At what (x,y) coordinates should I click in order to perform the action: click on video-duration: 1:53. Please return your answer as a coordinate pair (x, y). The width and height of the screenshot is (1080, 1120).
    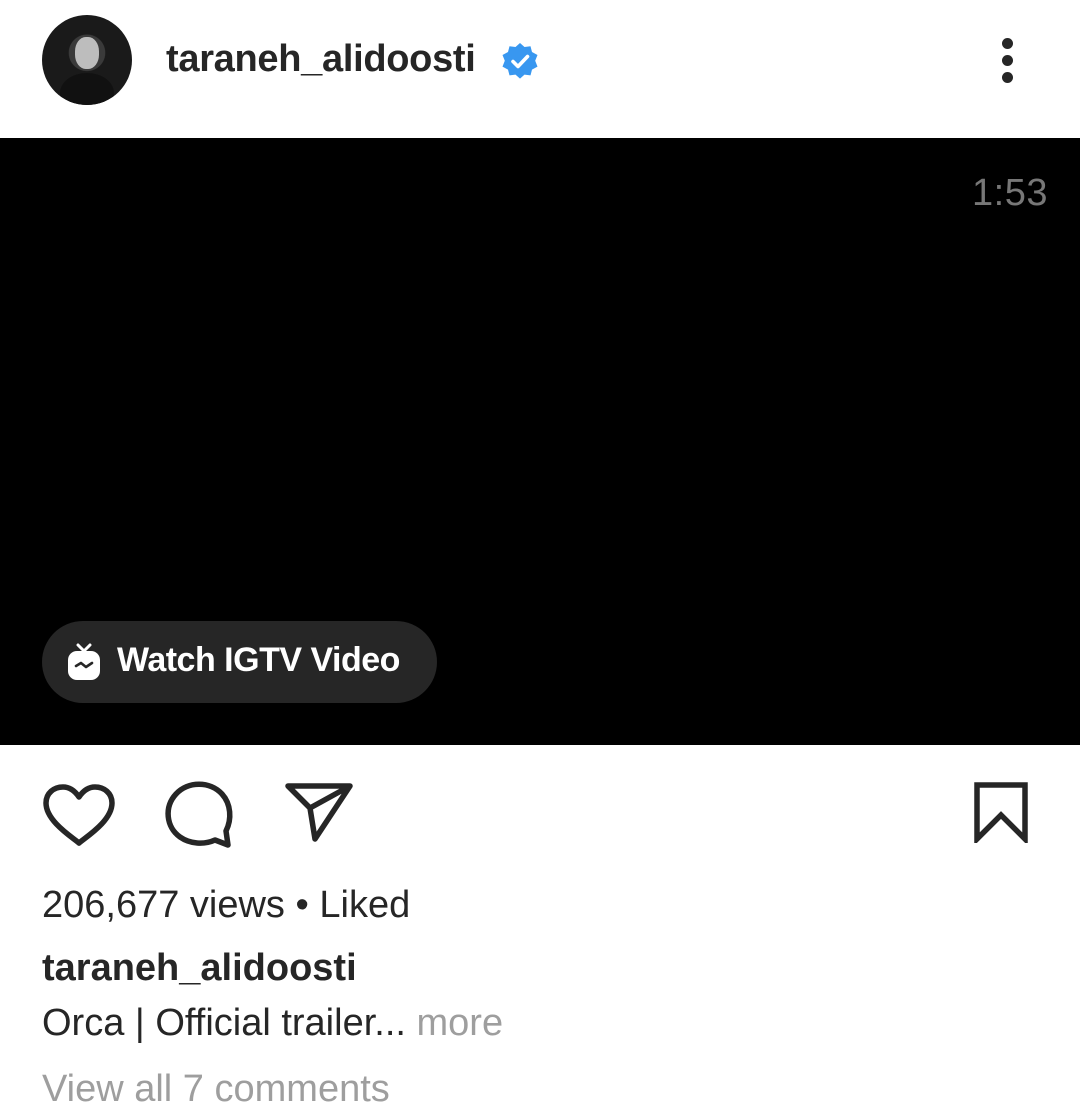
    Looking at the image, I should click on (1010, 193).